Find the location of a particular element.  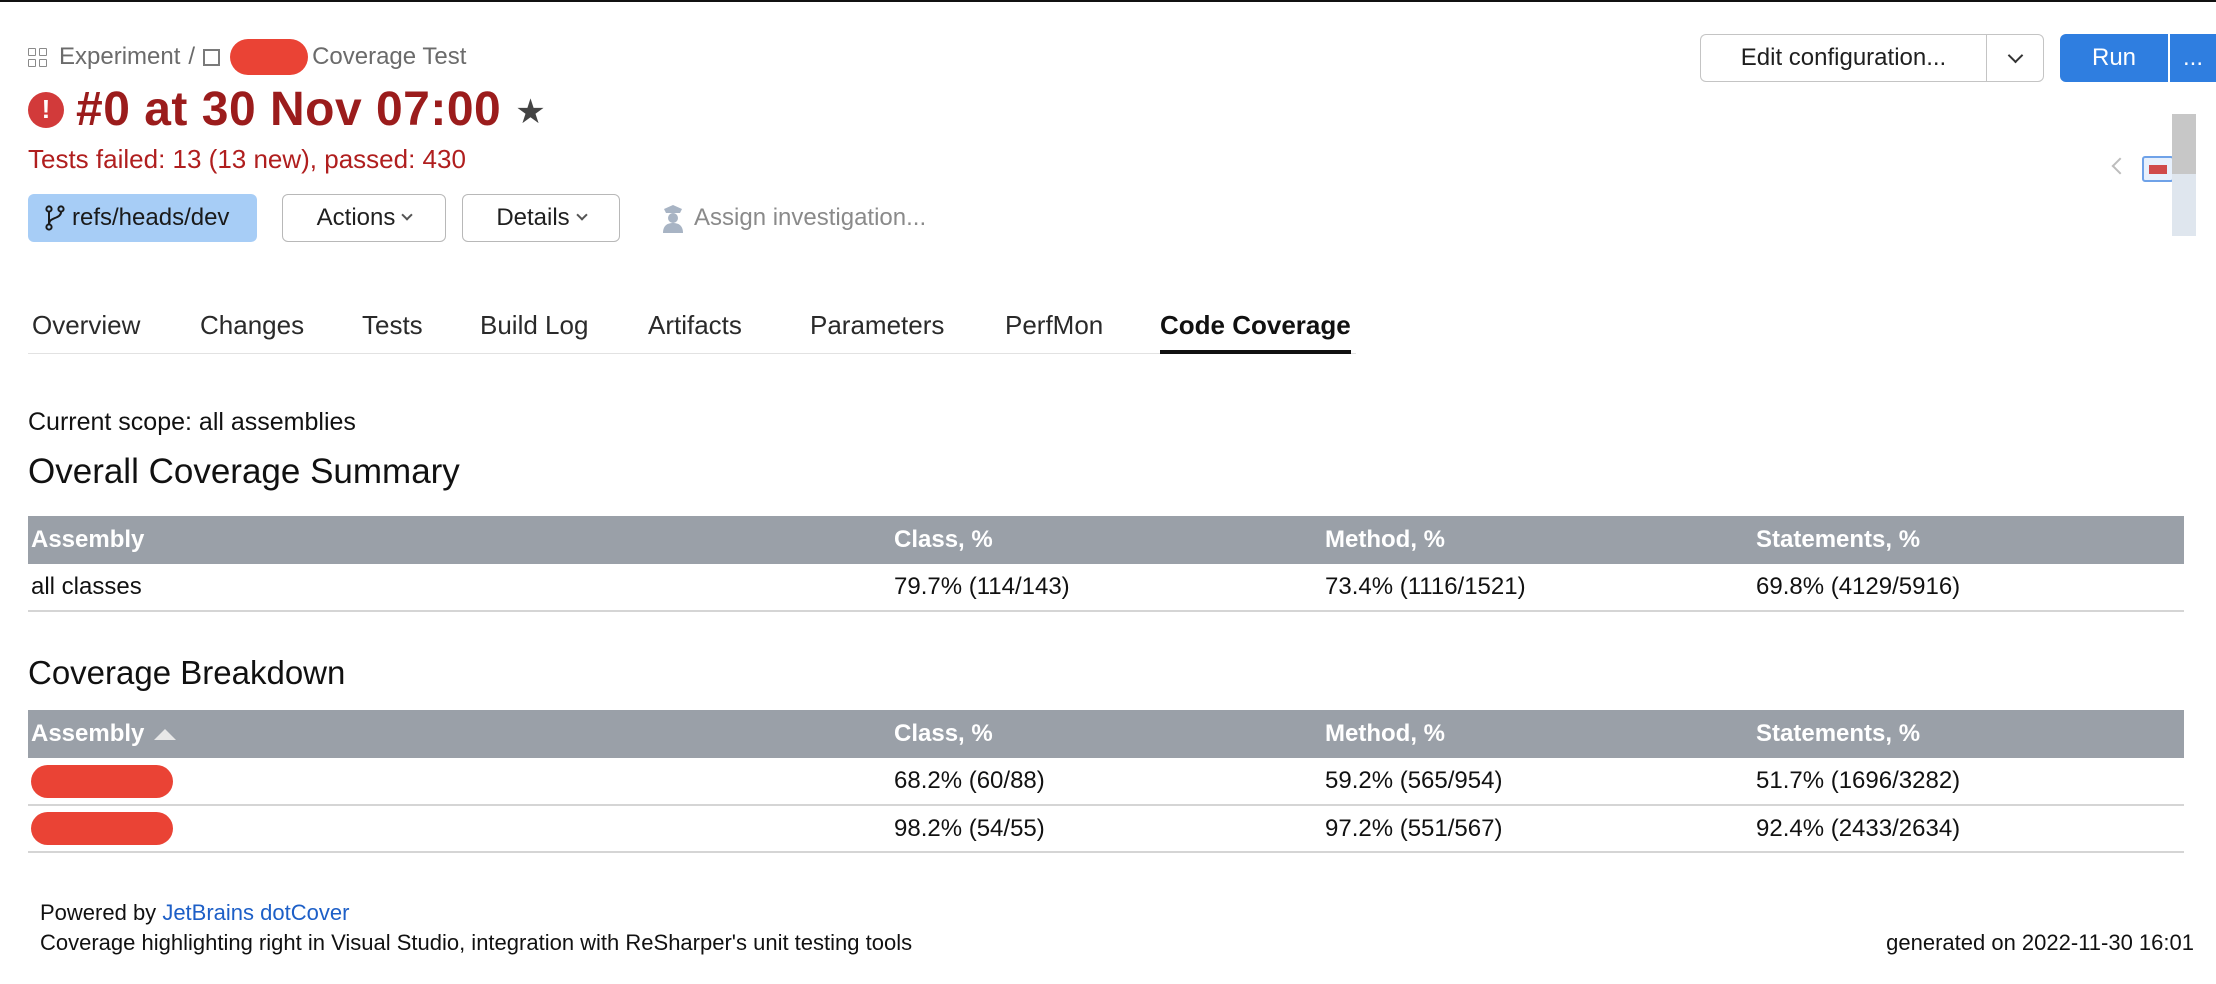

tab-code-coverage: Code Coverage is located at coordinates (1255, 332).